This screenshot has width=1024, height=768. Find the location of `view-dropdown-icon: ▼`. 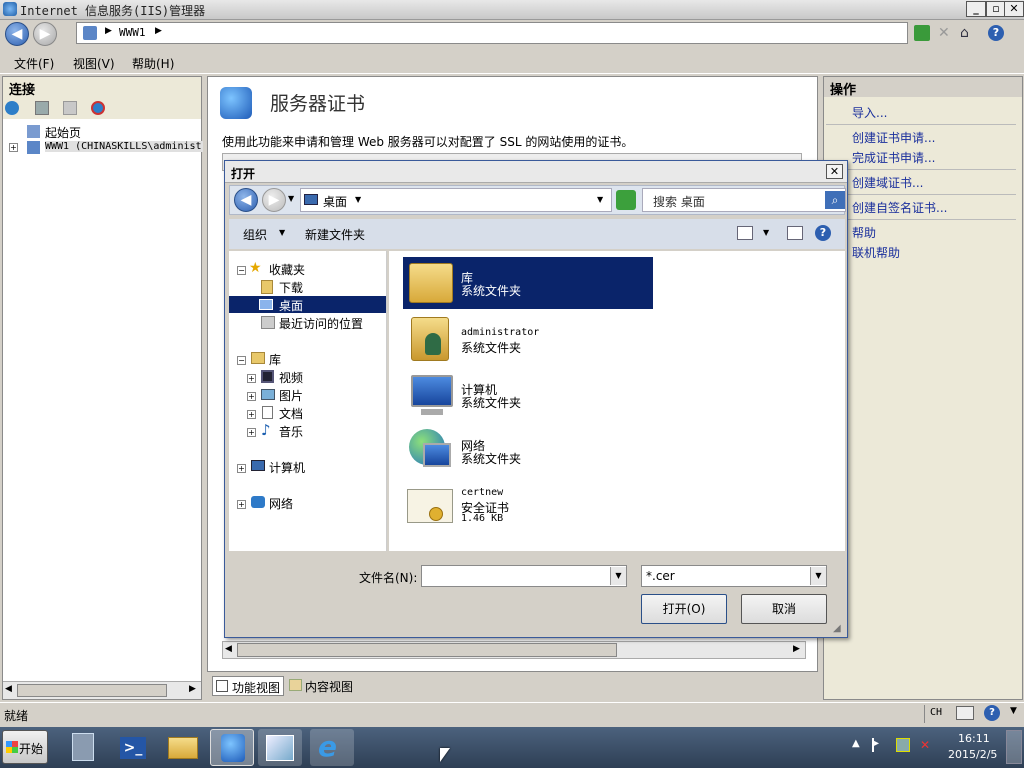

view-dropdown-icon: ▼ is located at coordinates (766, 232).